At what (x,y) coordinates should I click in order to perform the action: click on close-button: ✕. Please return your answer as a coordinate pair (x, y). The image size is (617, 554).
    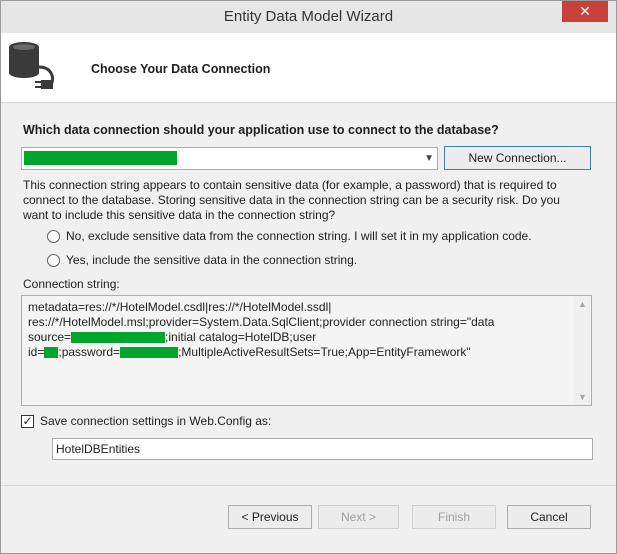
    Looking at the image, I should click on (585, 11).